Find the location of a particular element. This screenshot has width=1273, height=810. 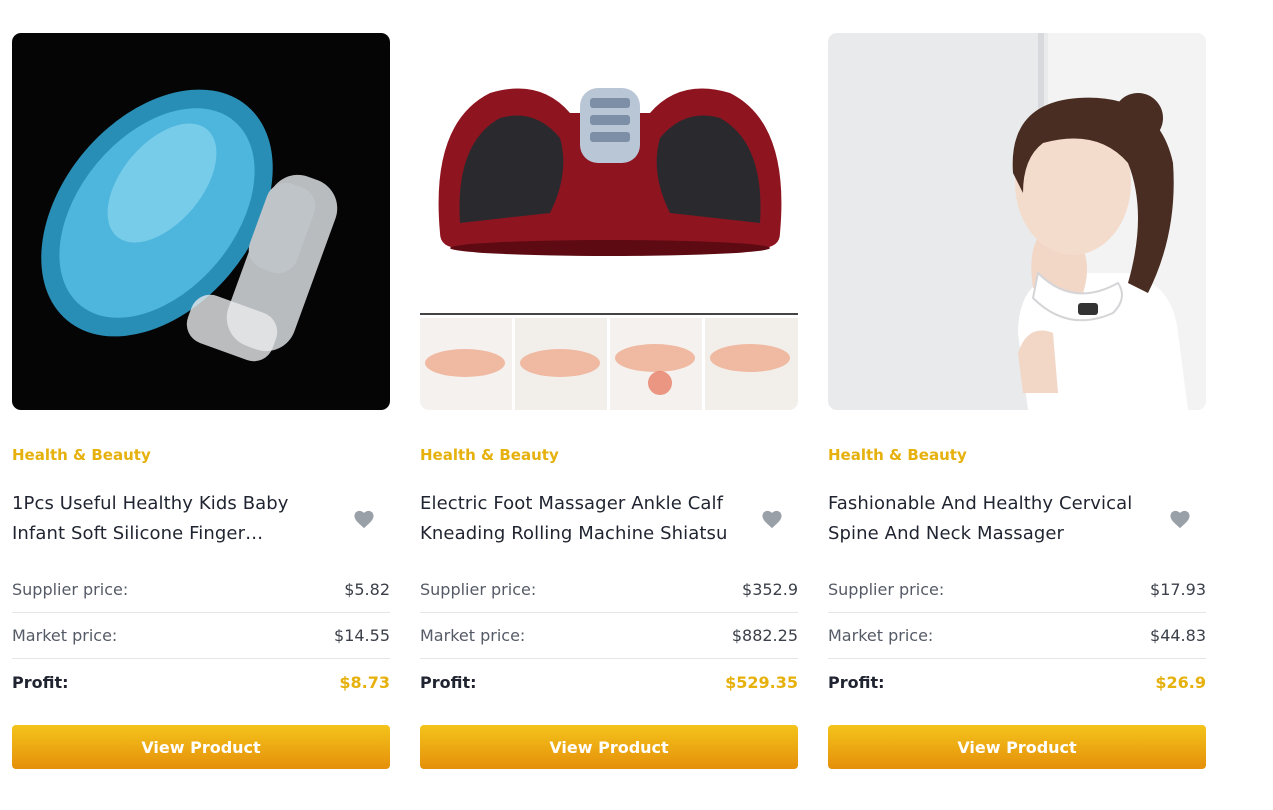

market-price-value: $882.25 is located at coordinates (764, 635).